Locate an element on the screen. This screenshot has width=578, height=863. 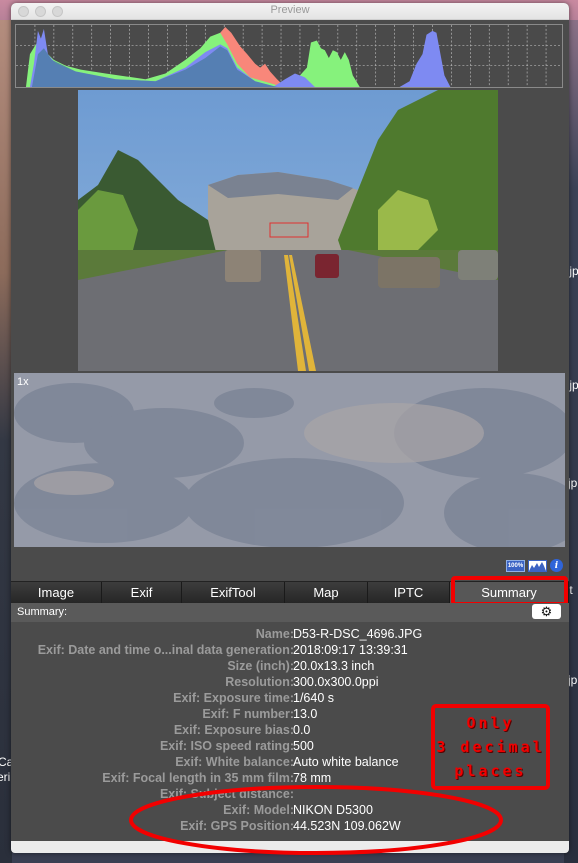
status-bar is located at coordinates (290, 847).